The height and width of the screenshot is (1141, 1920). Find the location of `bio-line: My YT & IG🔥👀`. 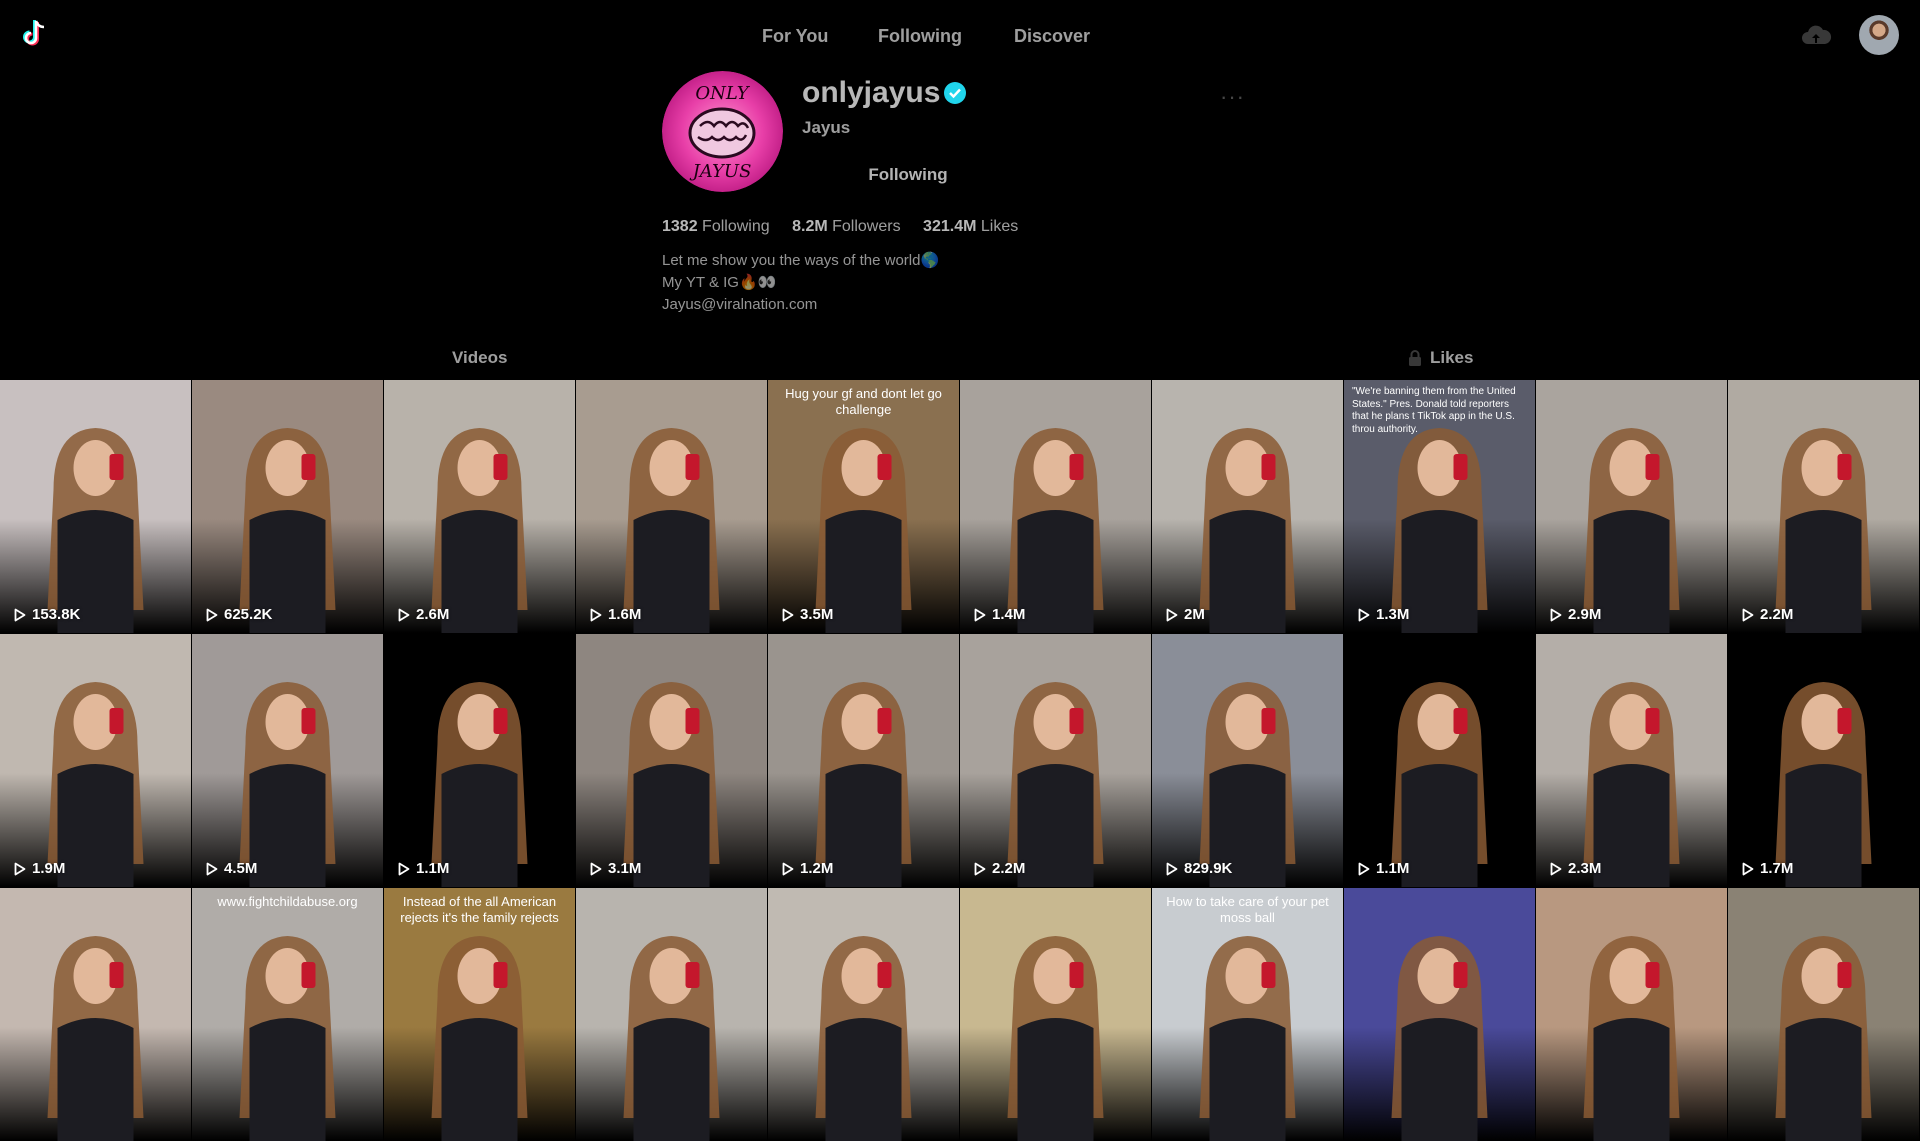

bio-line: My YT & IG🔥👀 is located at coordinates (719, 282).